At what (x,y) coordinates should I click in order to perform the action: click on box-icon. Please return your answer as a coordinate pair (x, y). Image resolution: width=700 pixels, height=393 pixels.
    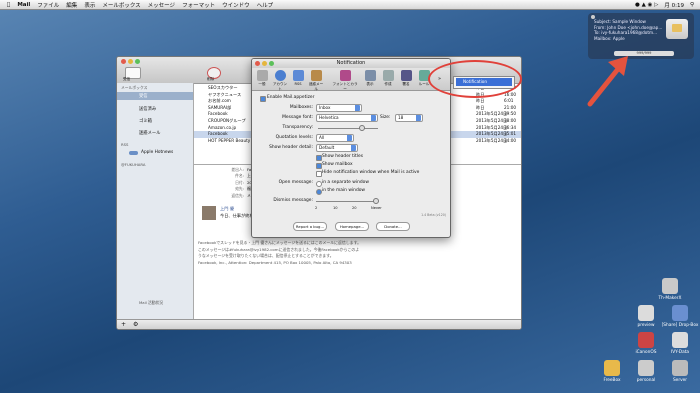
    Looking at the image, I should click on (612, 368).